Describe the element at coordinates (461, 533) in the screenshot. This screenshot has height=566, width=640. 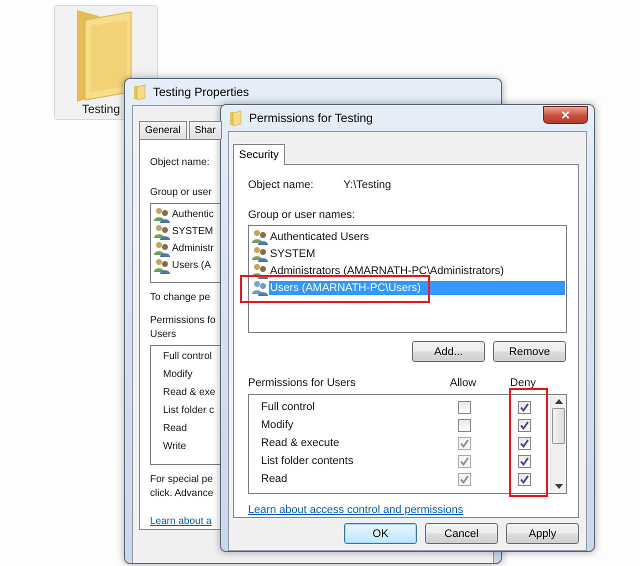
I see `dialog-button: Cancel` at that location.